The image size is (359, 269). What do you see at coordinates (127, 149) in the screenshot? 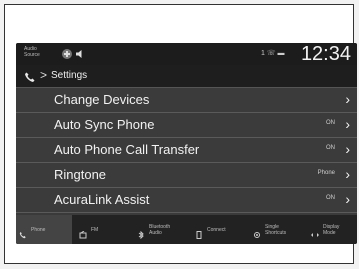
I see `setting-label: Auto Phone Call Transfer` at bounding box center [127, 149].